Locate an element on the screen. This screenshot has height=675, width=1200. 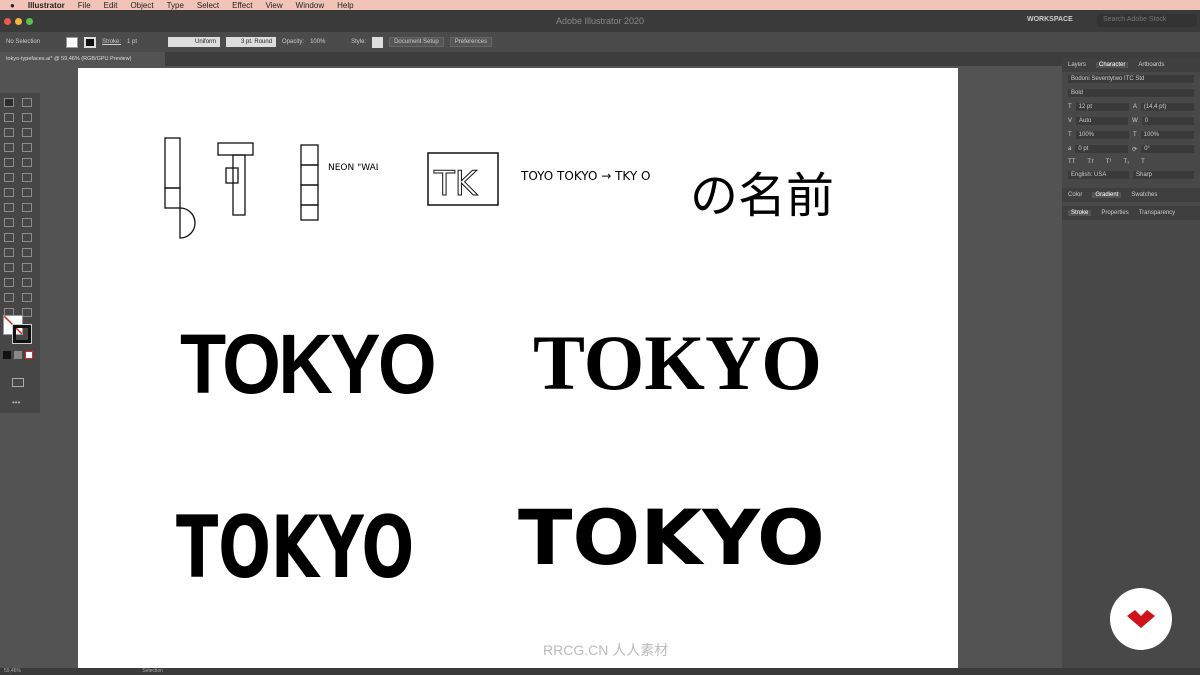
menu-select: Select is located at coordinates (208, 5).